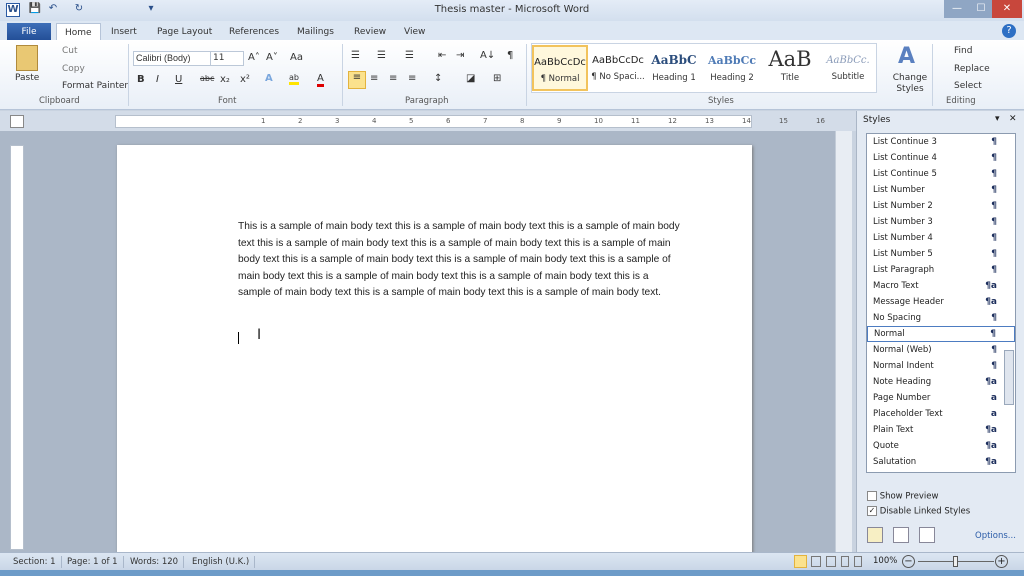  What do you see at coordinates (927, 535) in the screenshot?
I see `manage-styles-button` at bounding box center [927, 535].